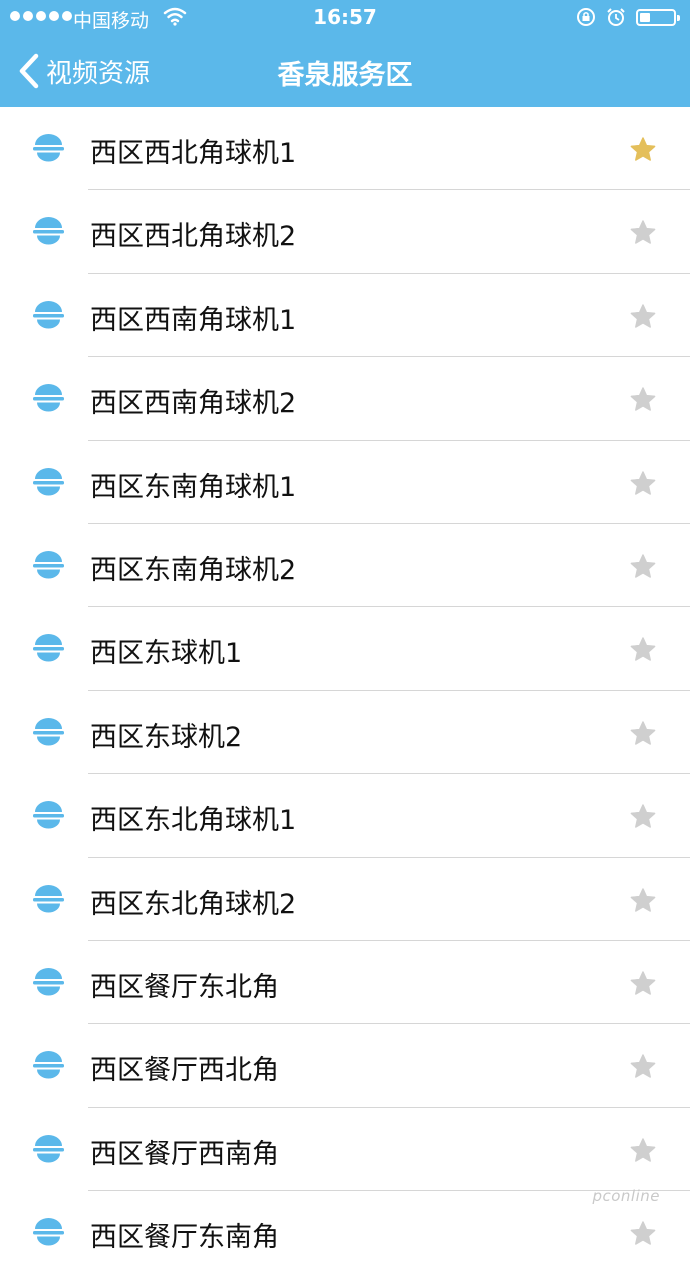 Image resolution: width=690 pixels, height=1274 pixels. Describe the element at coordinates (658, 17) in the screenshot. I see `battery-icon` at that location.